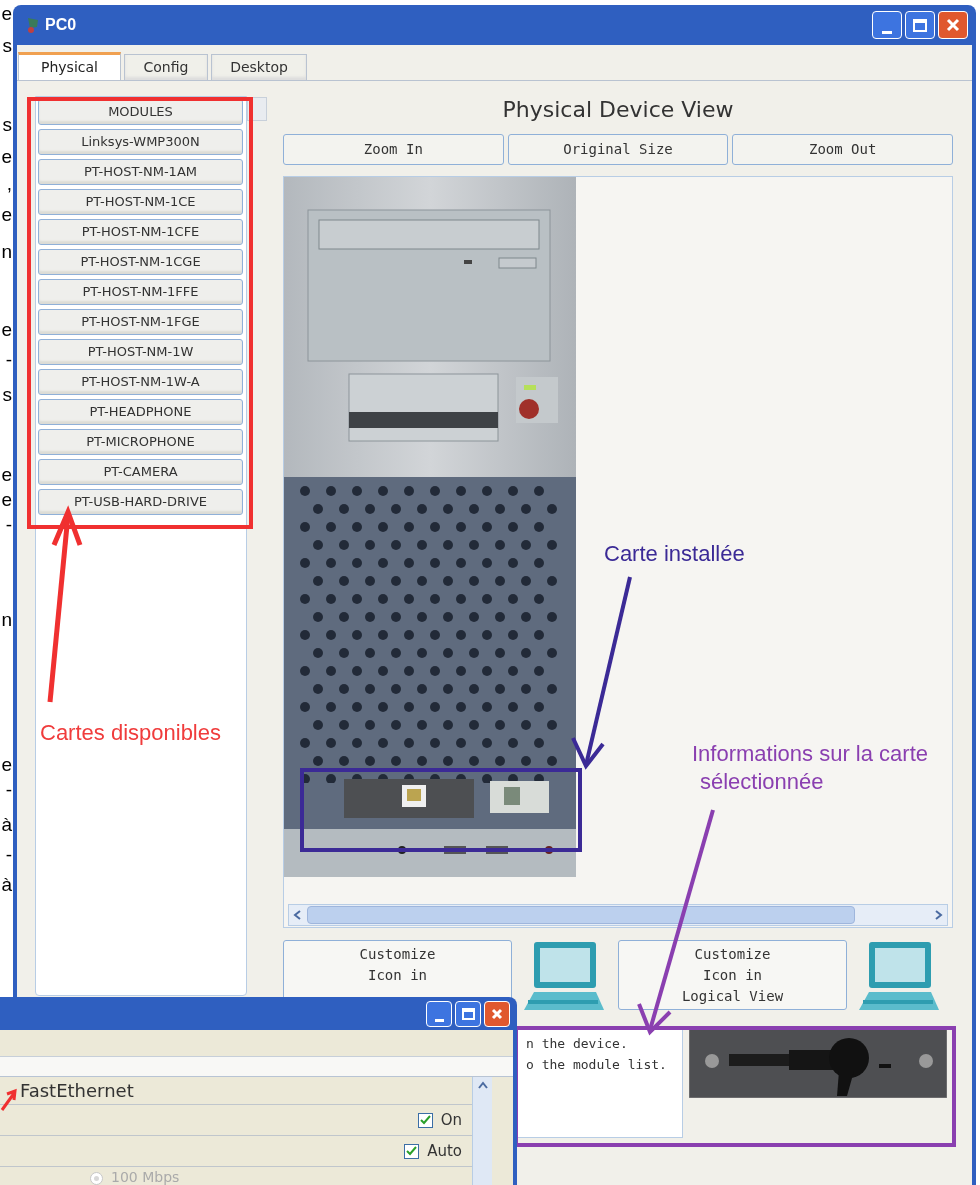 The width and height of the screenshot is (980, 1185). What do you see at coordinates (140, 352) in the screenshot?
I see `module-button: PT-HOST-NM-1W` at bounding box center [140, 352].